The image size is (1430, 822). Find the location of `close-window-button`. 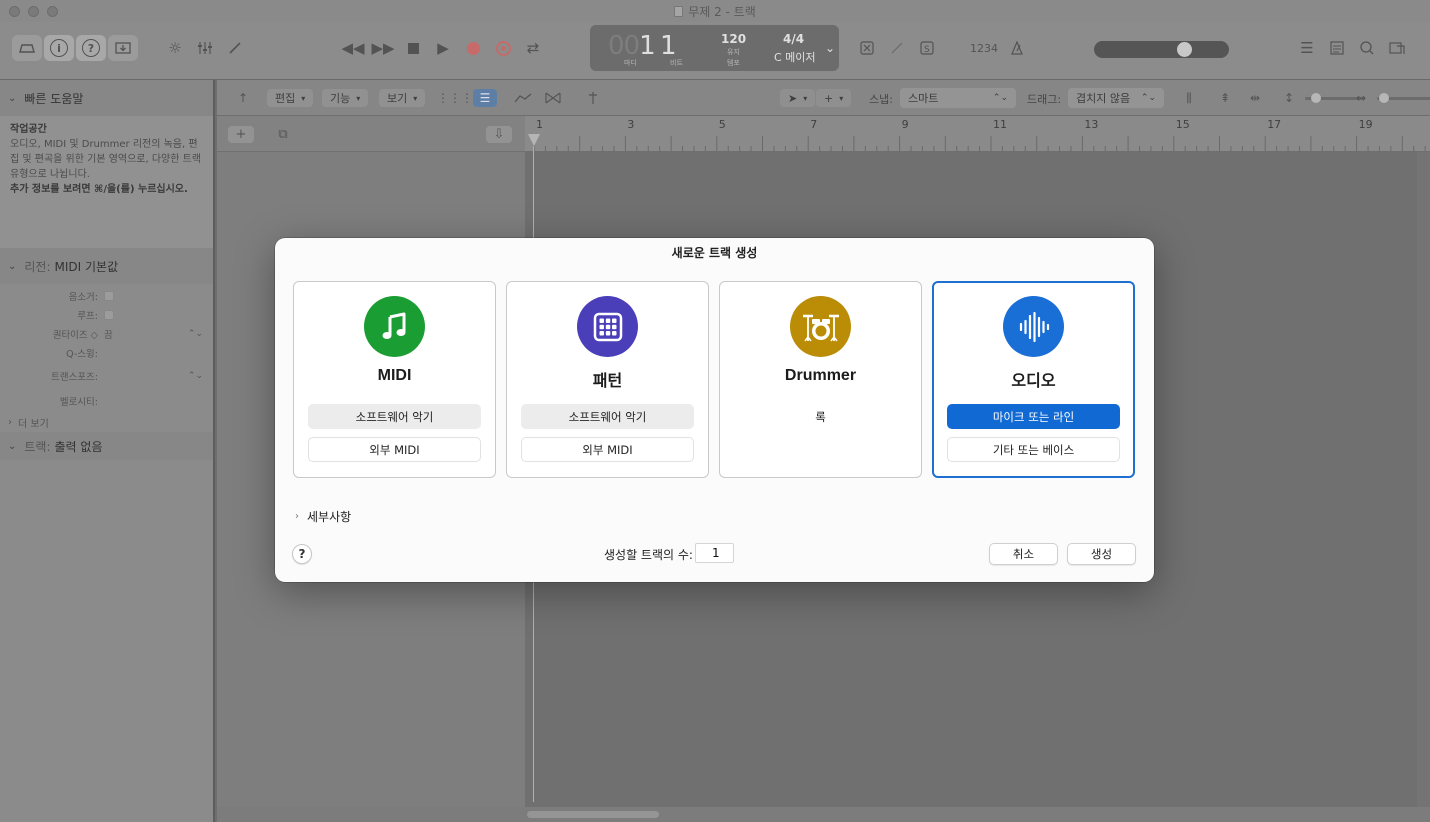

close-window-button is located at coordinates (14, 11).